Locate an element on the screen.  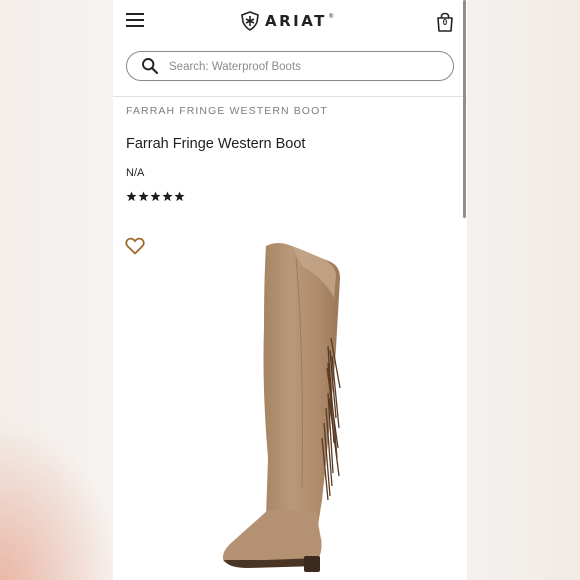
site-header: ARIAT ® 0 is located at coordinates (290, 21).